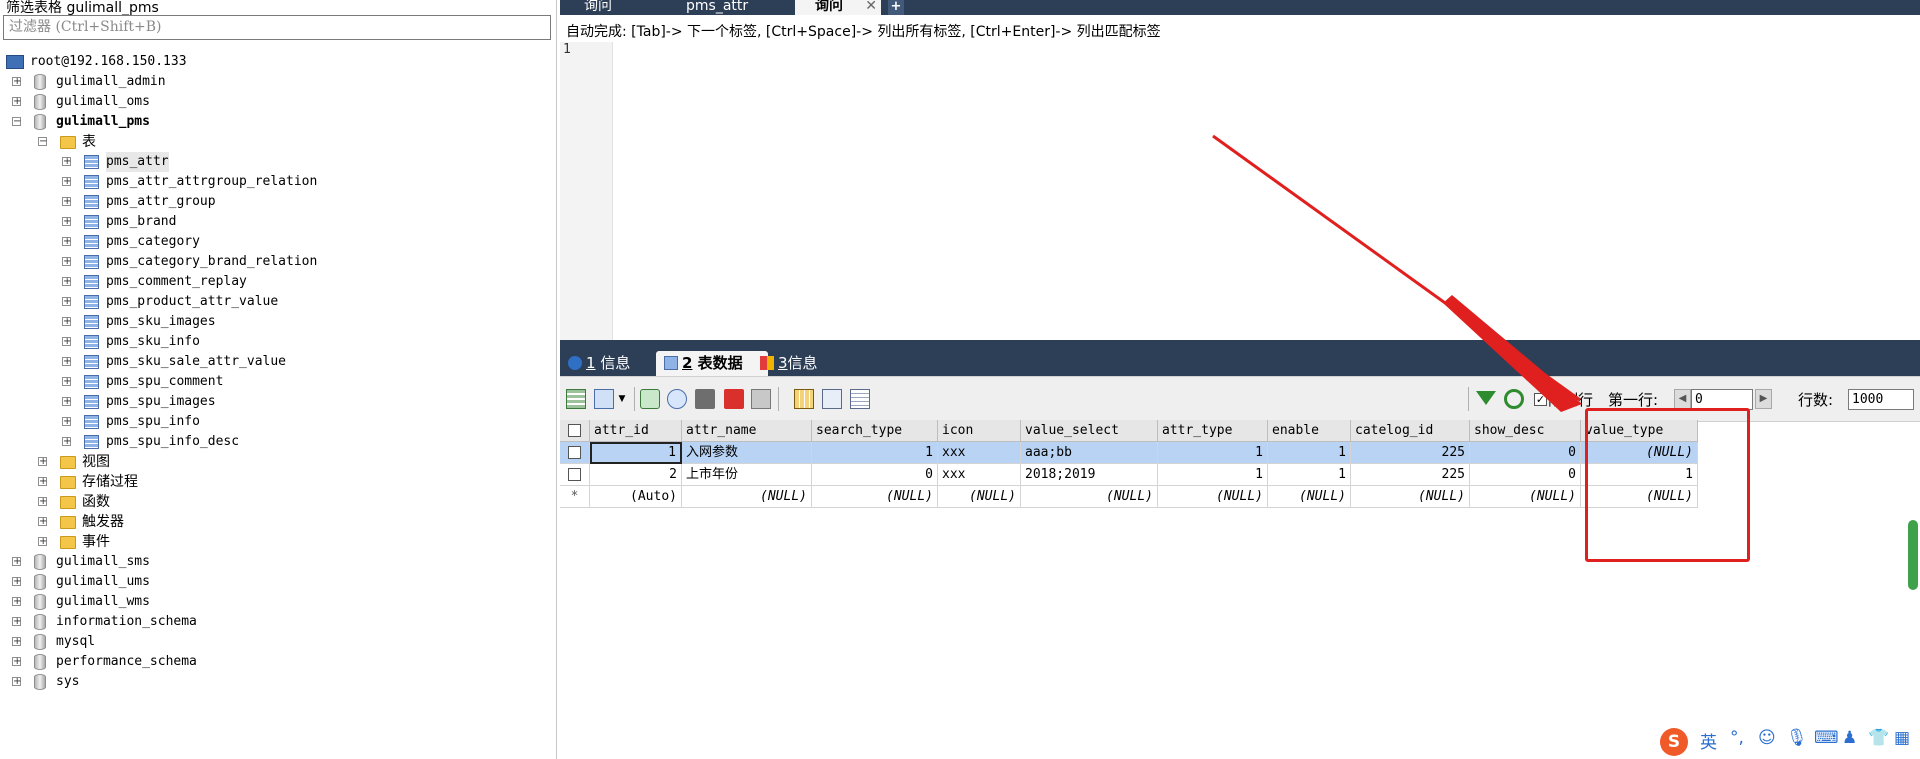 Image resolution: width=1920 pixels, height=759 pixels. I want to click on skin-icon: 👕, so click(1878, 738).